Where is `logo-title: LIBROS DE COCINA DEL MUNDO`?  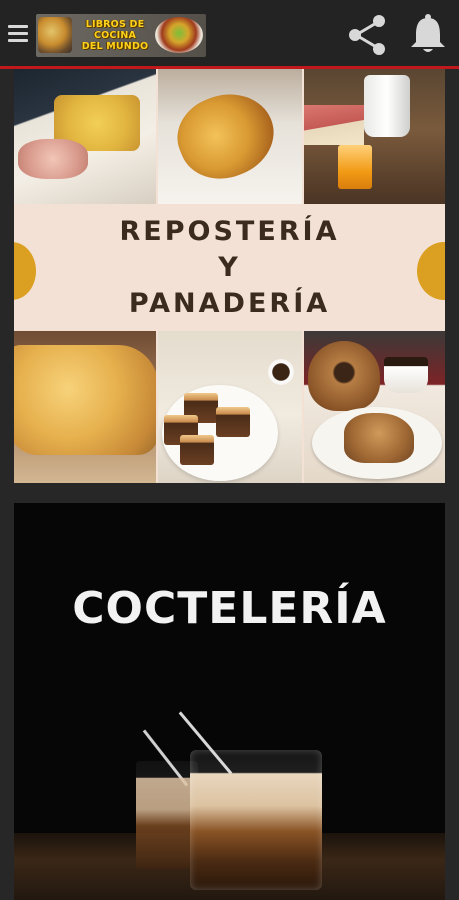
logo-title: LIBROS DE COCINA DEL MUNDO is located at coordinates (115, 35).